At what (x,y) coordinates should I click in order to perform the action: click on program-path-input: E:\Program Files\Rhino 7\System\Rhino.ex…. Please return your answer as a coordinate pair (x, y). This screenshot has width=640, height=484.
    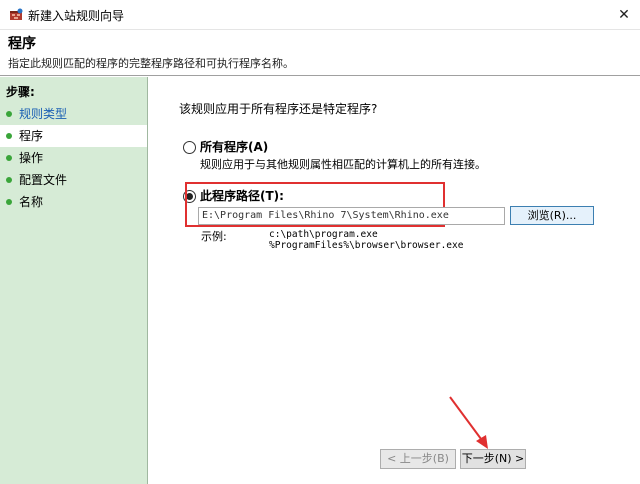
    Looking at the image, I should click on (351, 216).